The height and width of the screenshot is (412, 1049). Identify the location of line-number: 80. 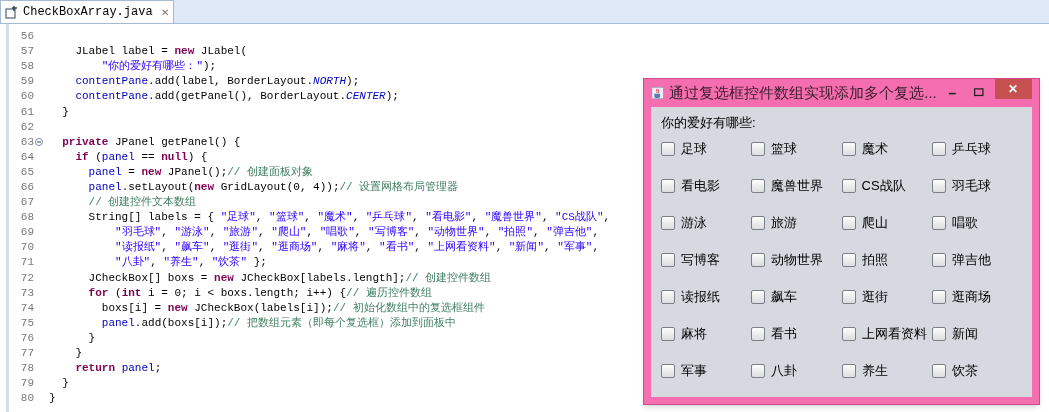
(27, 399).